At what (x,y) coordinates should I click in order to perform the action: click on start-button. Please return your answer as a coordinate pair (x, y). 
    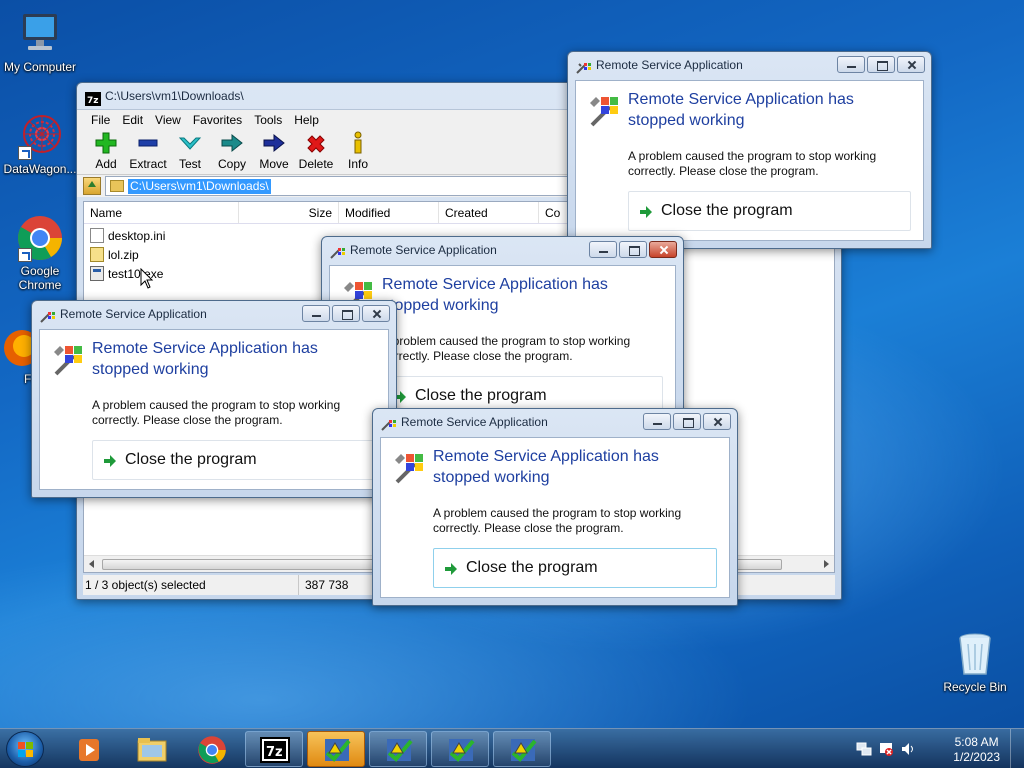
    Looking at the image, I should click on (25, 749).